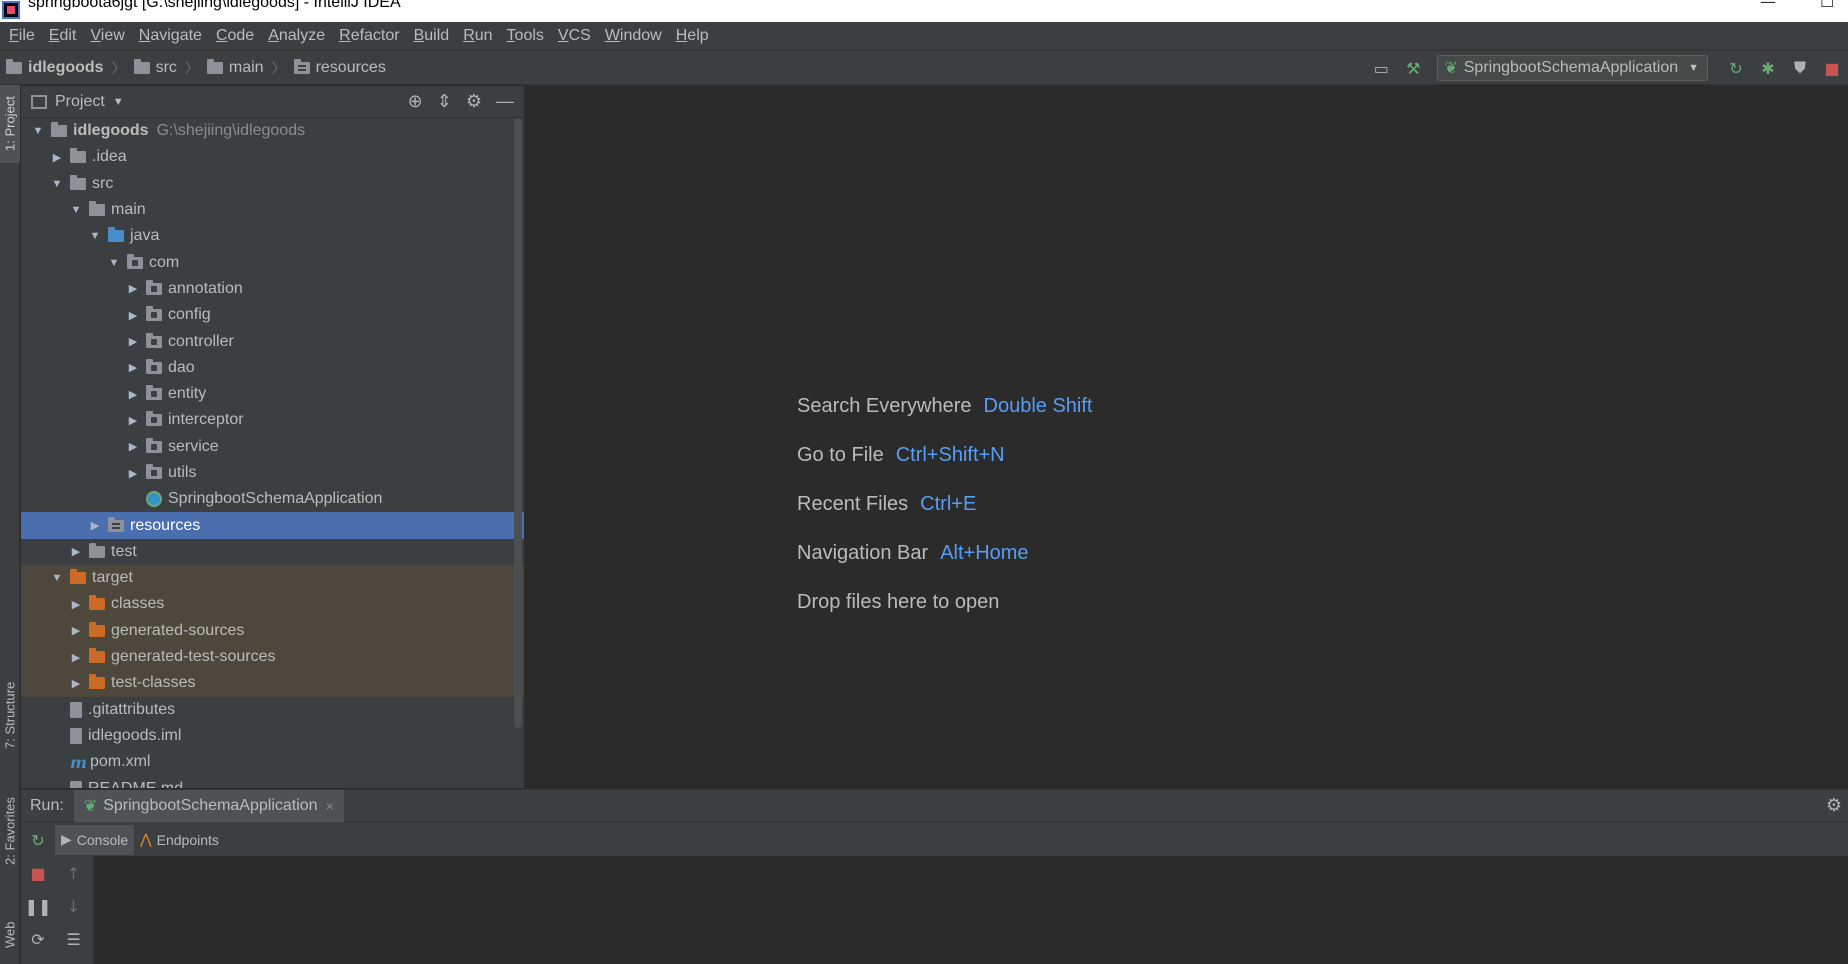 Image resolution: width=1848 pixels, height=964 pixels. Describe the element at coordinates (272, 236) in the screenshot. I see `tree-item-java: ▼ java` at that location.